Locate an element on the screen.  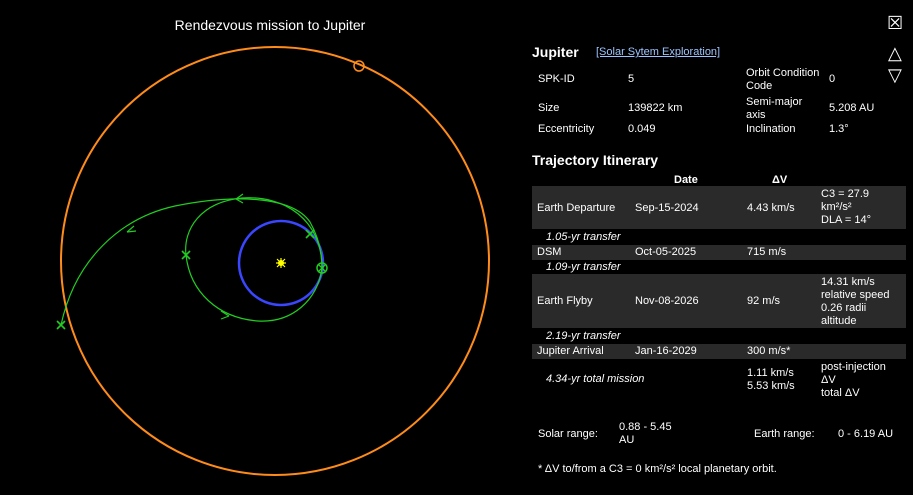
transfer-label: 1.09-yr transfer is located at coordinates (583, 267).